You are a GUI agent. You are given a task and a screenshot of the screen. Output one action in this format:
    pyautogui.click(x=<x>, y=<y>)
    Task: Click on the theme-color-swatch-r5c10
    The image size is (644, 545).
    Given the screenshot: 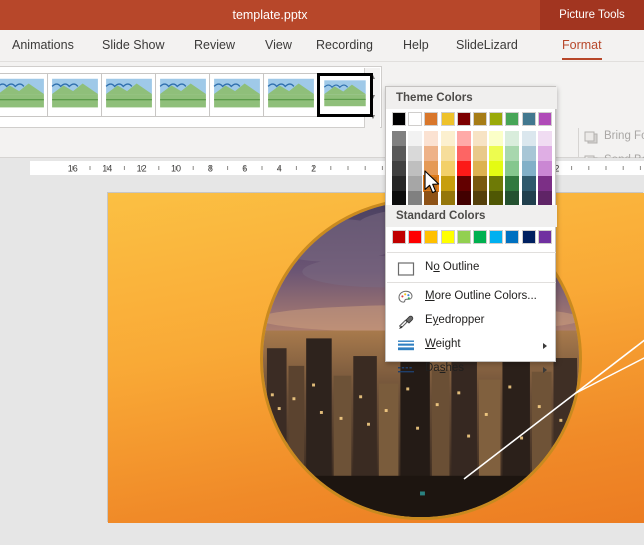 What is the action you would take?
    pyautogui.click(x=544, y=198)
    